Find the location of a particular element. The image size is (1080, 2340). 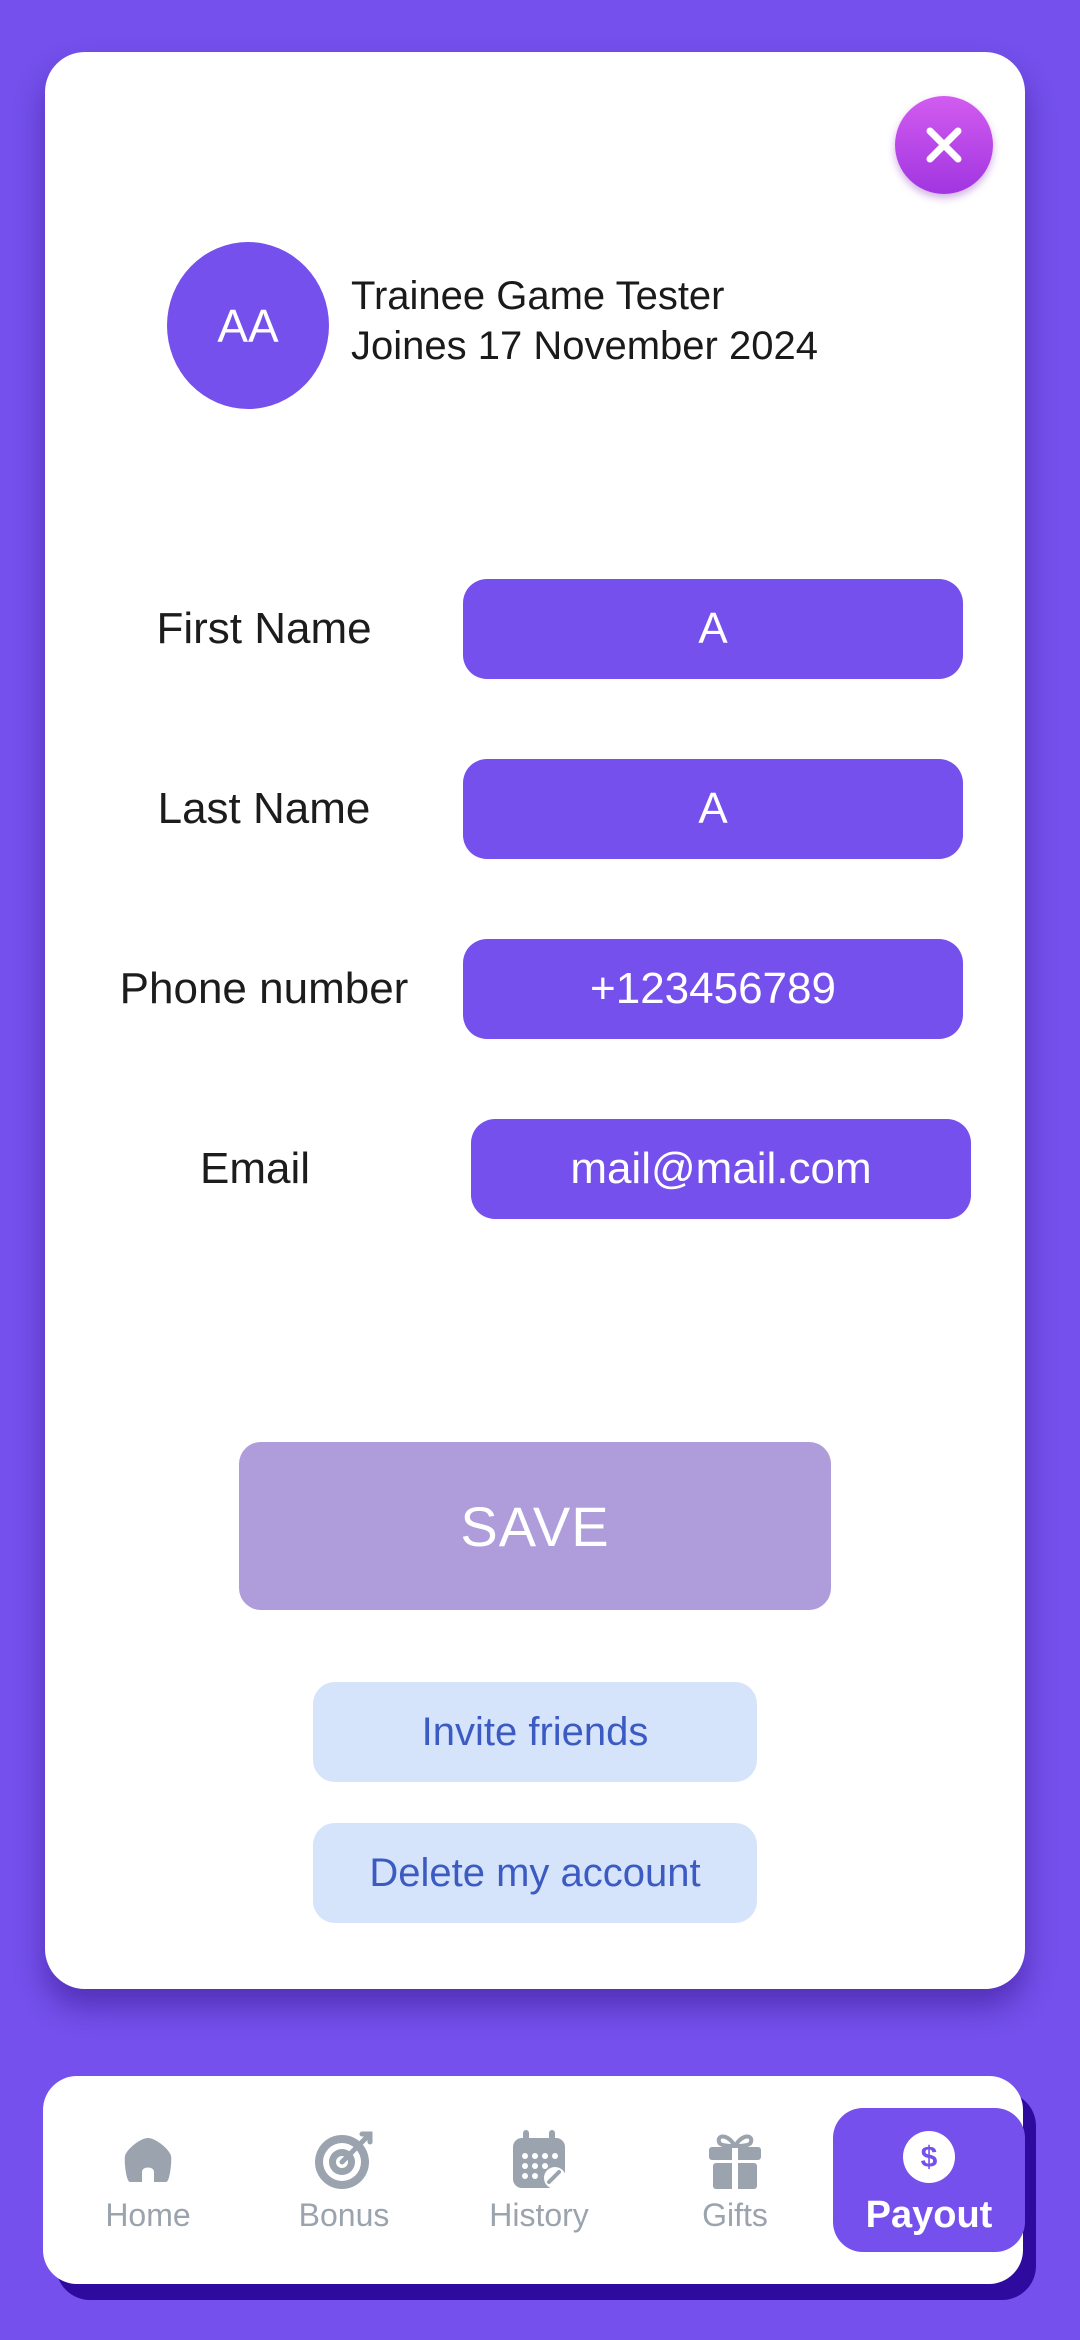

nav-item-bonus: Bonus is located at coordinates (344, 2180).